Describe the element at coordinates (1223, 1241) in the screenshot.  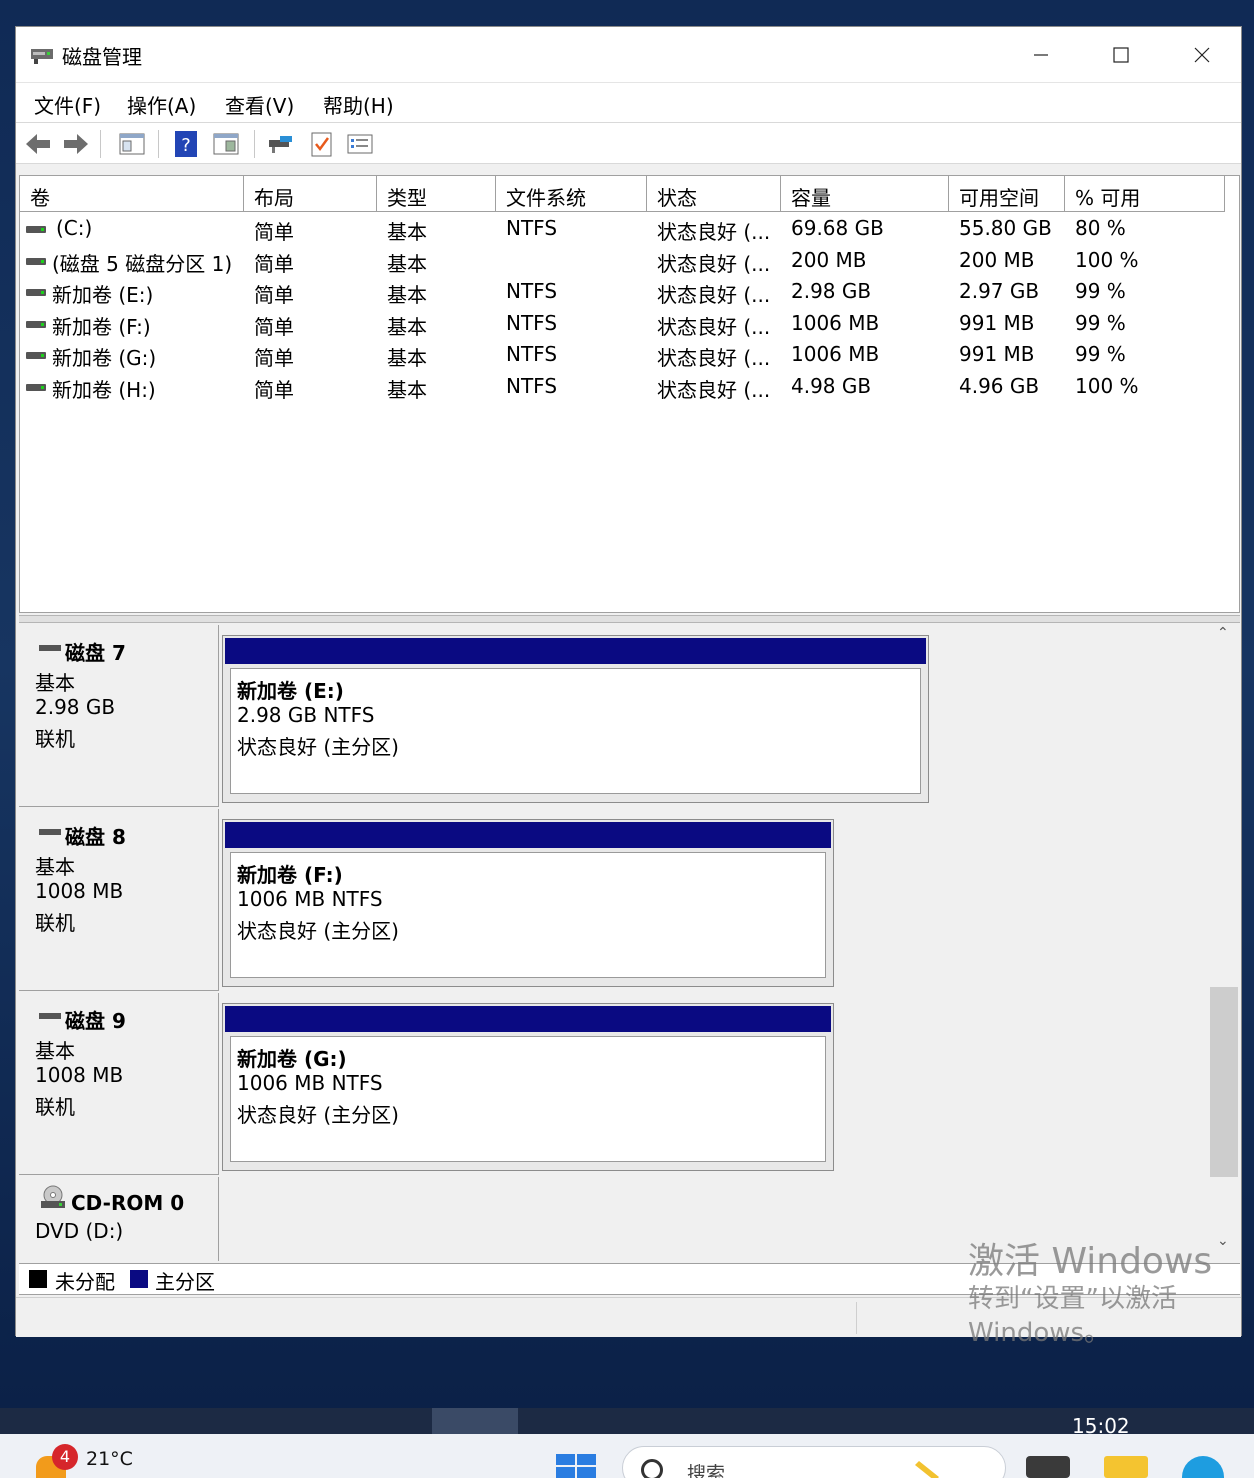
I see `scroll-down-icon: ⌄` at that location.